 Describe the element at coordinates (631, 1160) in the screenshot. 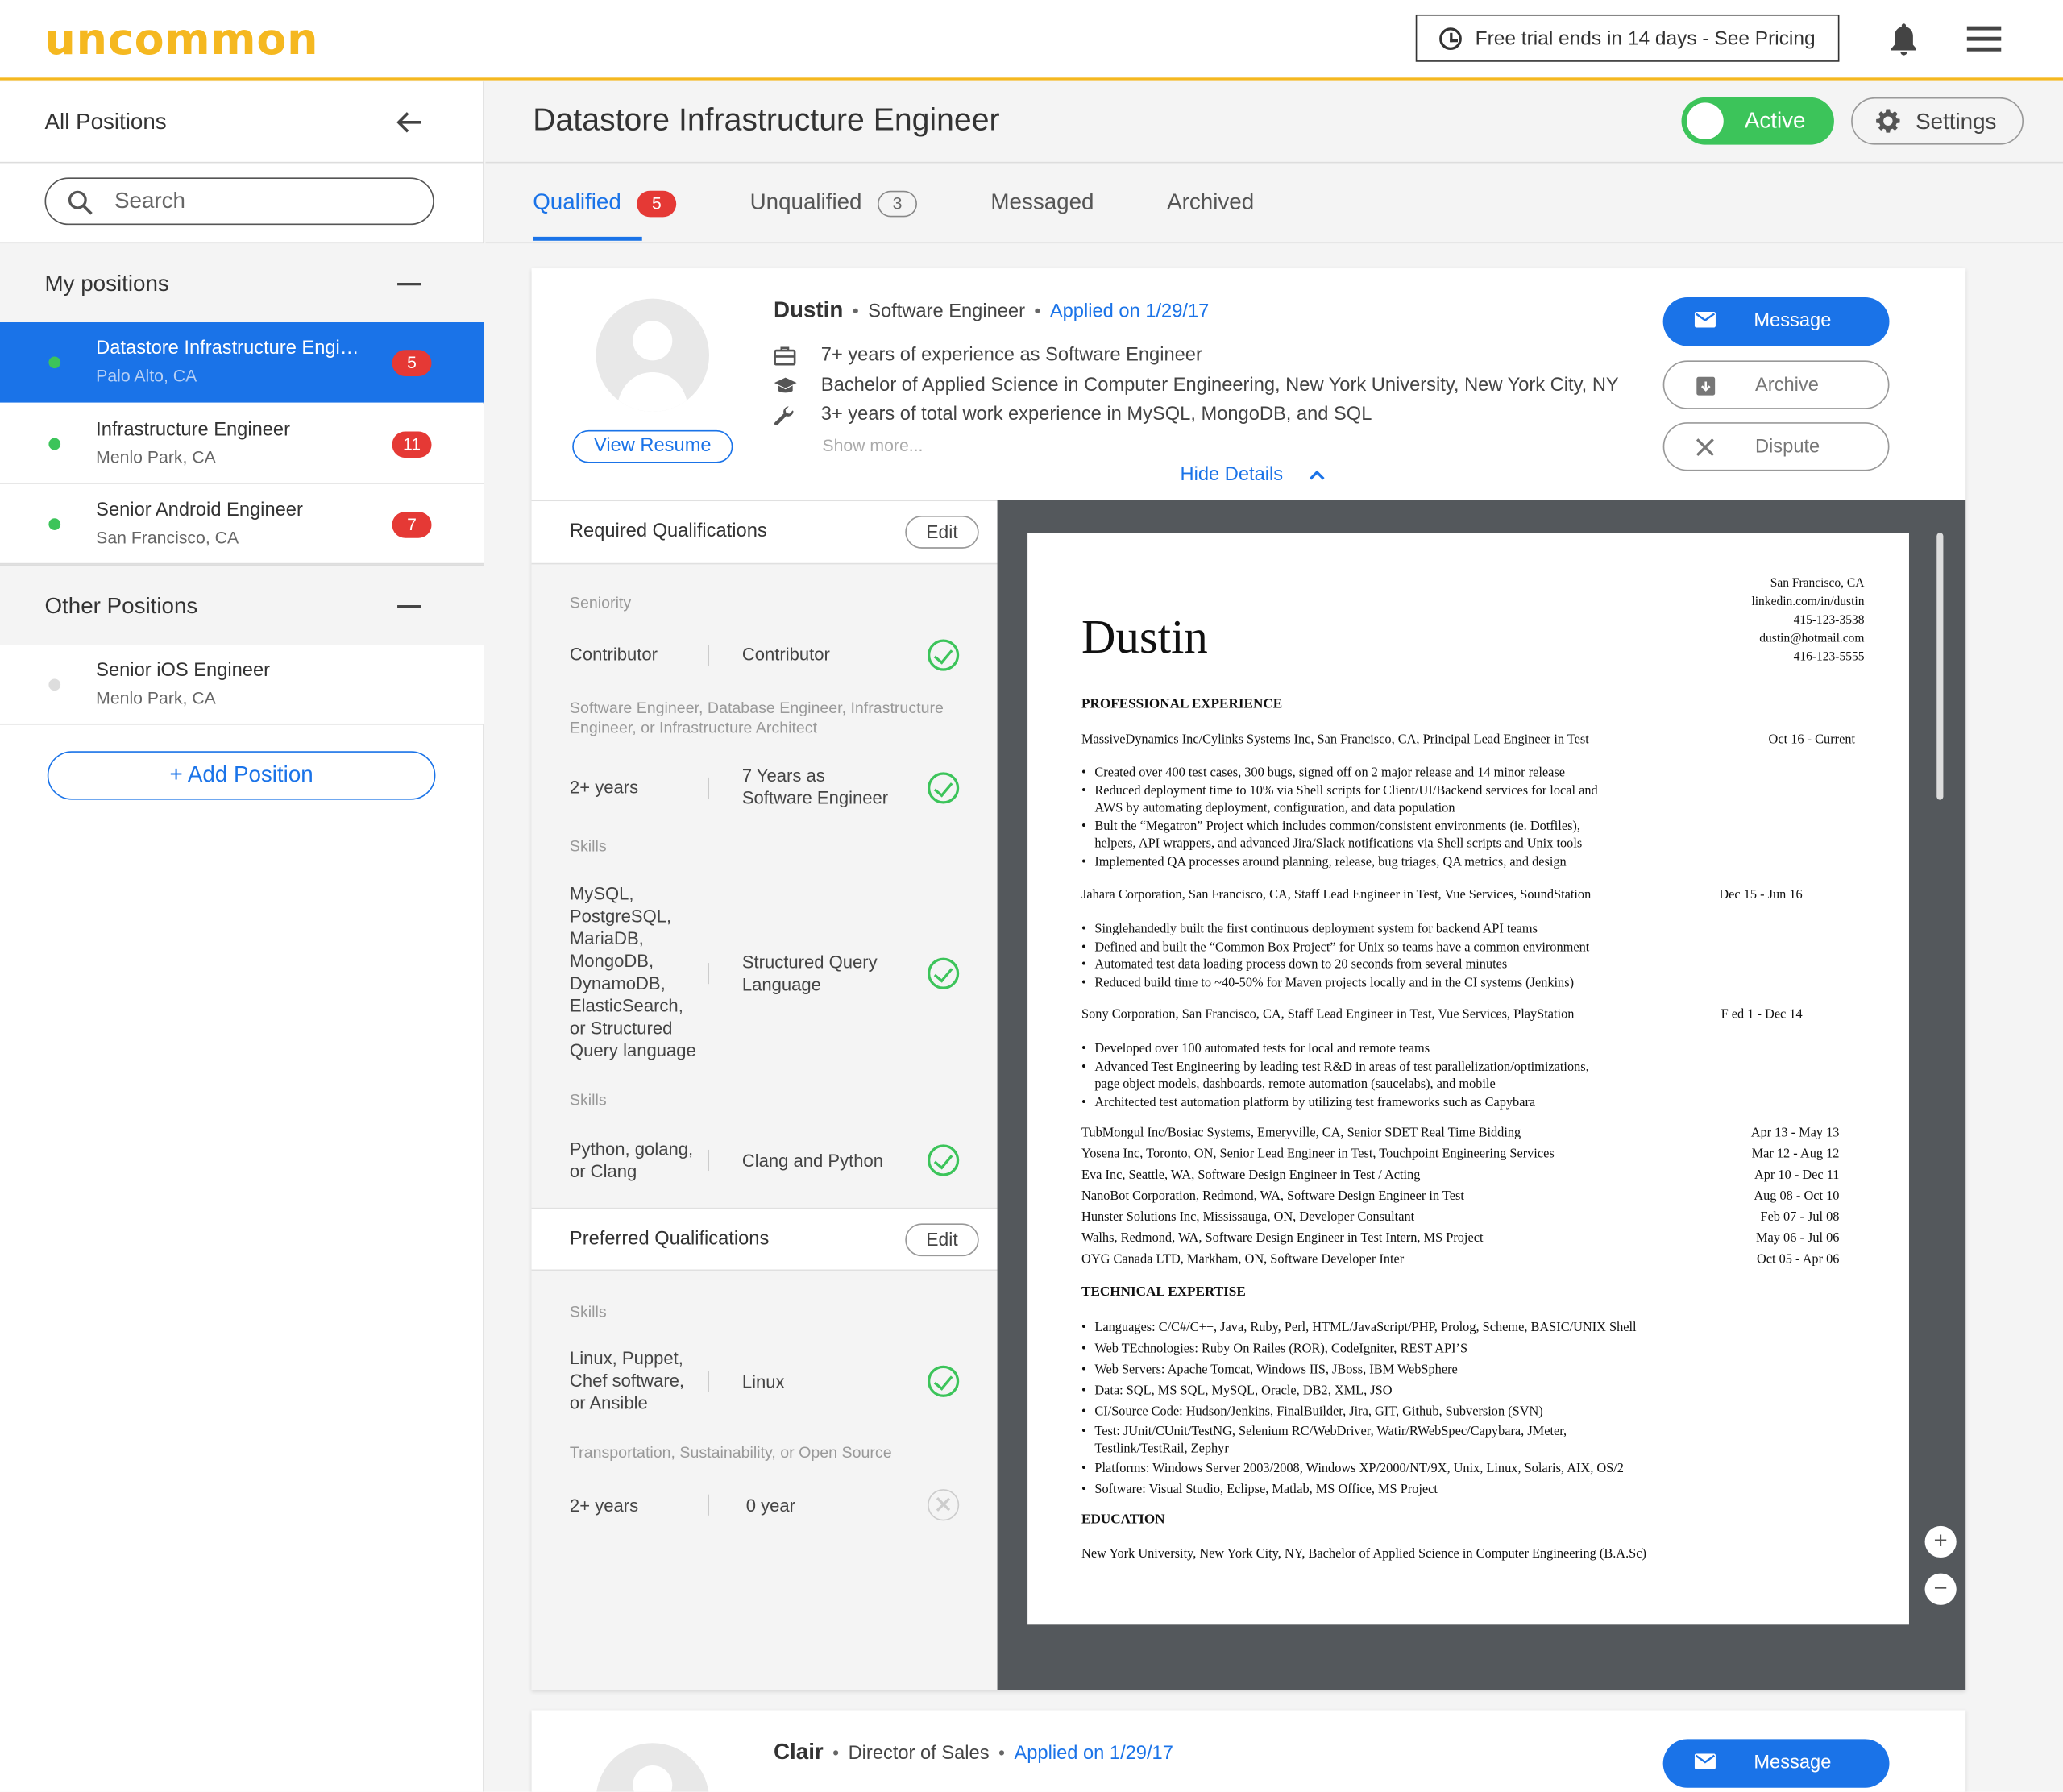

I see `requirement-value: Python, golang, or Clang` at that location.